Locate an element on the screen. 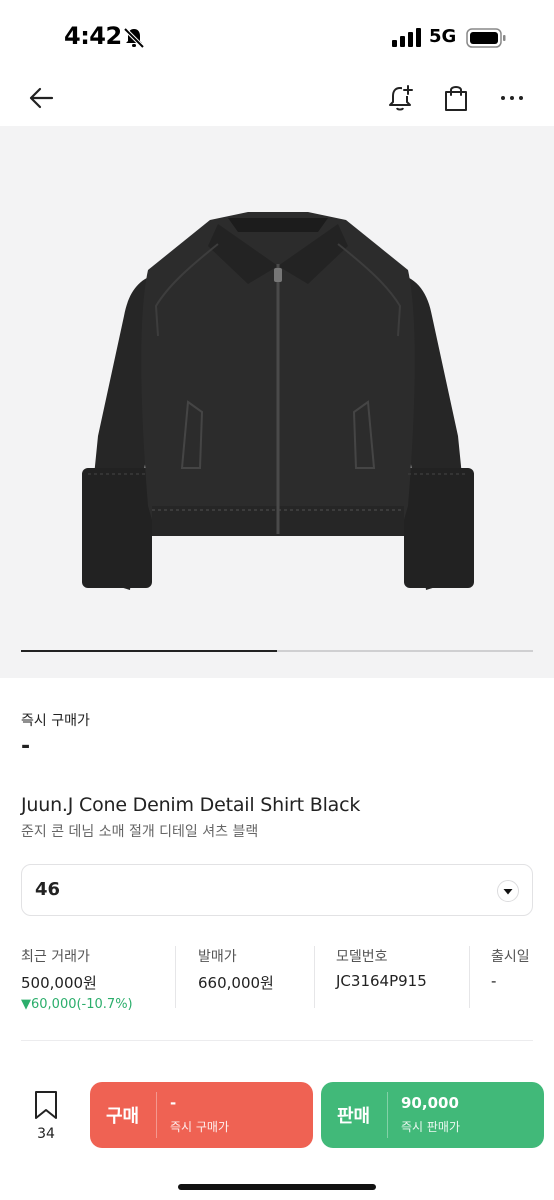 The height and width of the screenshot is (1200, 554). buy-sub-label: 즉시 구매가 is located at coordinates (200, 1127).